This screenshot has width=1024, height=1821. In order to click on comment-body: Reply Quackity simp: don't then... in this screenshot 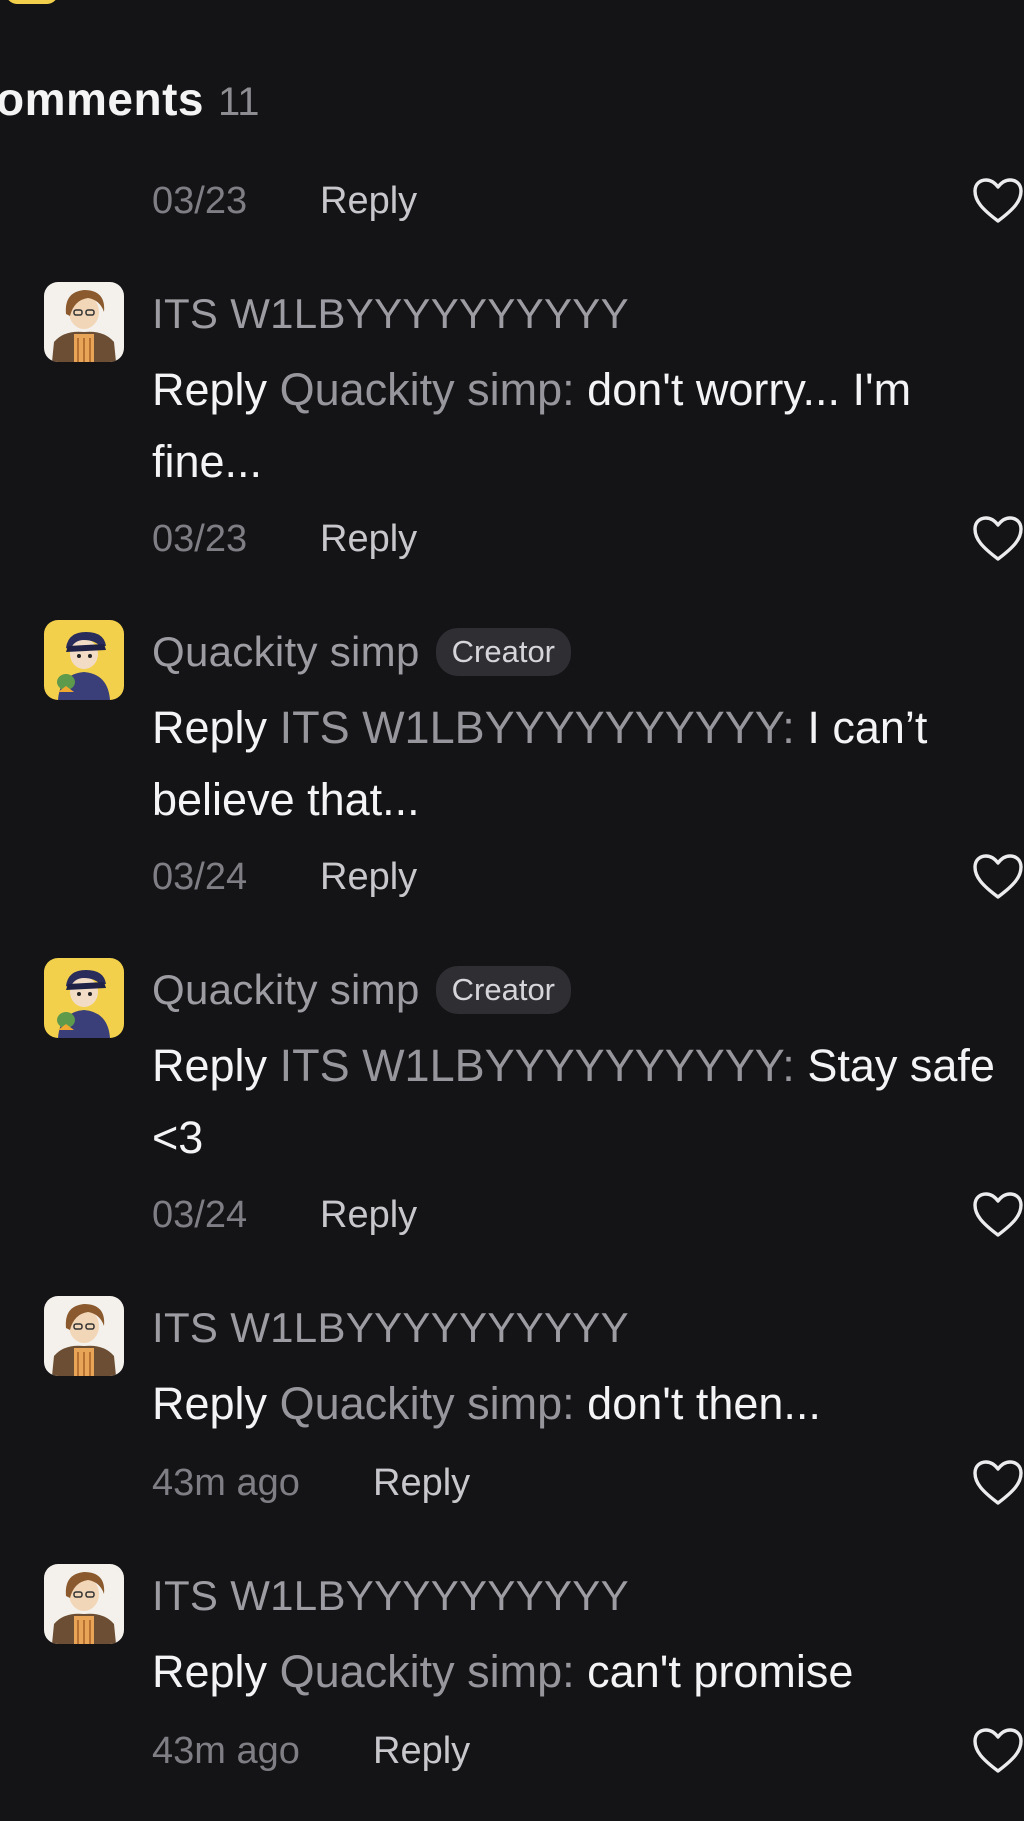, I will do `click(588, 1404)`.